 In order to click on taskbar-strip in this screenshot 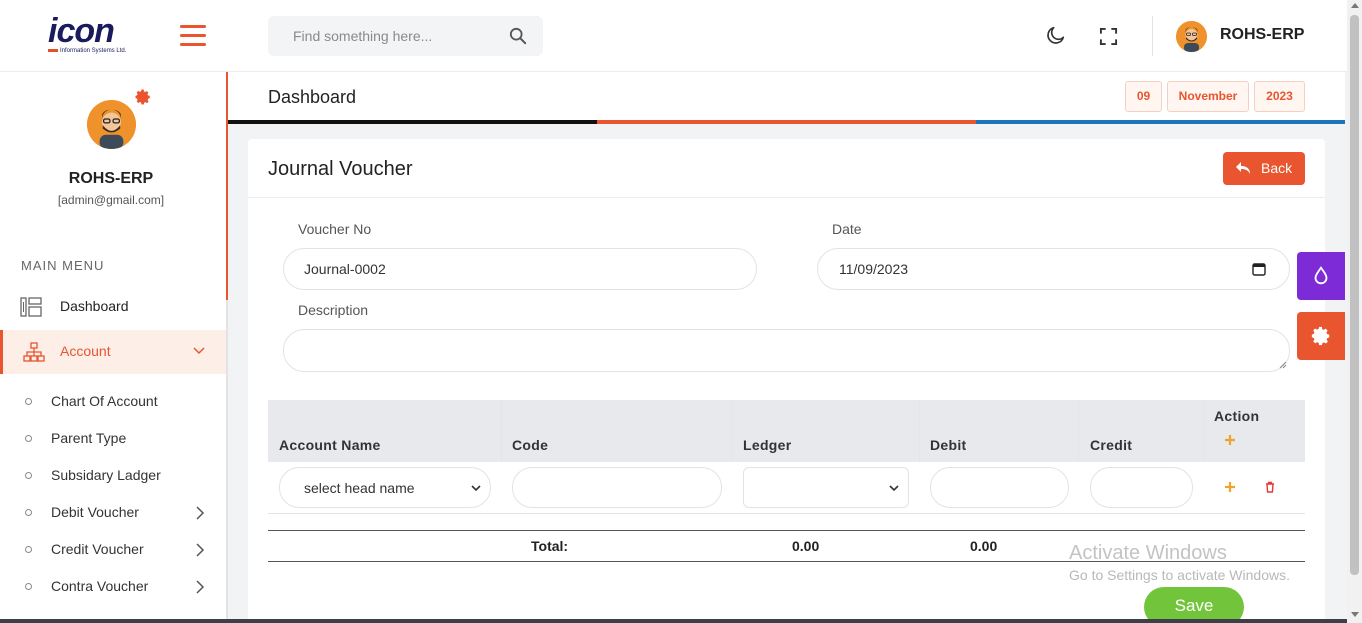, I will do `click(673, 621)`.